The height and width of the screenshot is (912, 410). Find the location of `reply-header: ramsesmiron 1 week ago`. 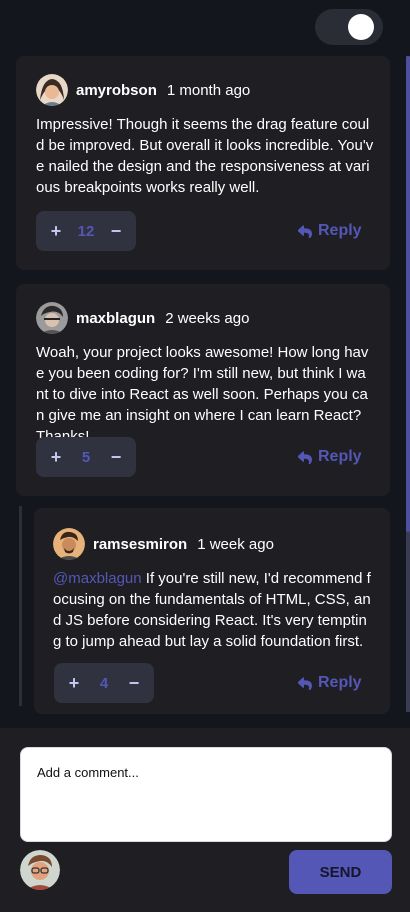

reply-header: ramsesmiron 1 week ago is located at coordinates (212, 544).